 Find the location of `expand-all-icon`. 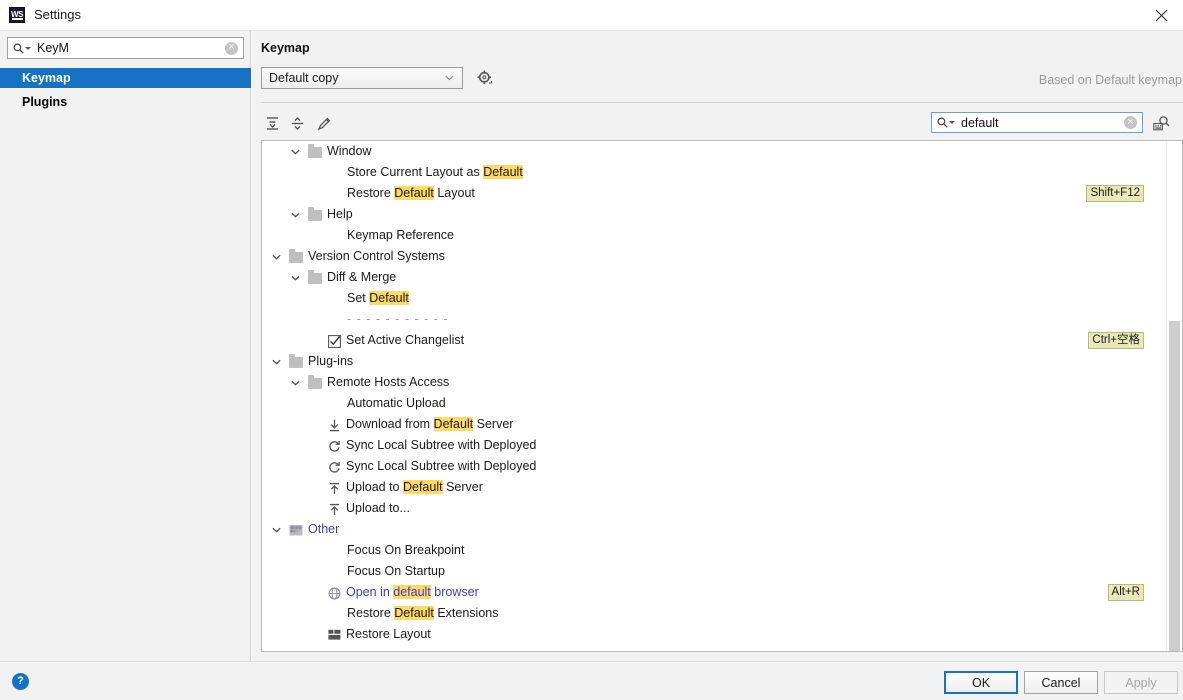

expand-all-icon is located at coordinates (272, 123).